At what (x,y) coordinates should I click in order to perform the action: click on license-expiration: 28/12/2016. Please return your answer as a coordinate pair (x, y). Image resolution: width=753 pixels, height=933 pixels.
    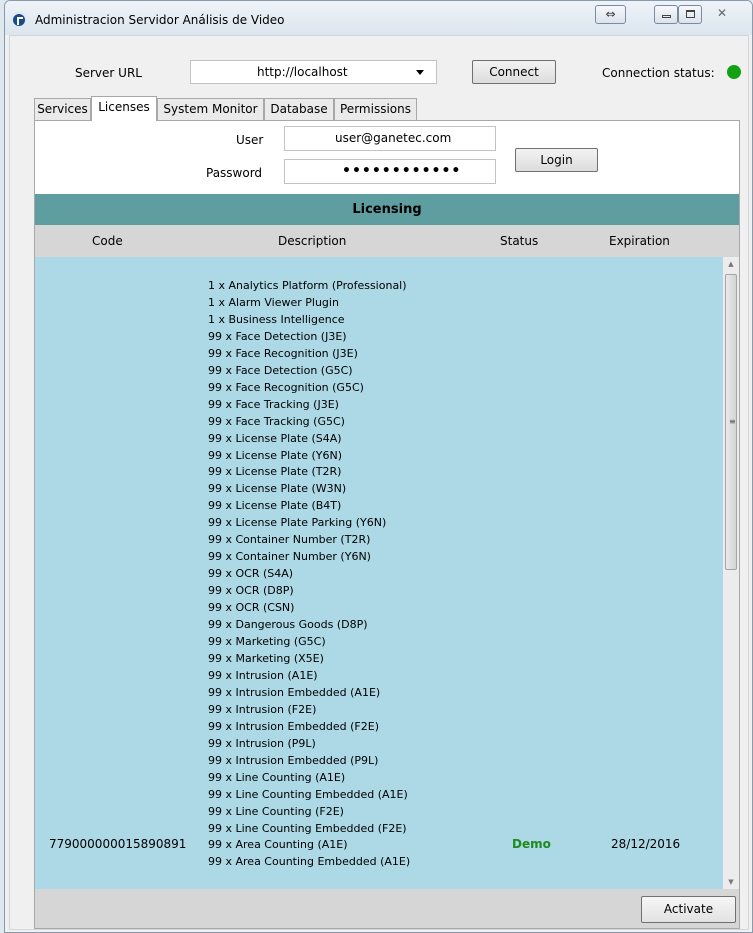
    Looking at the image, I should click on (646, 844).